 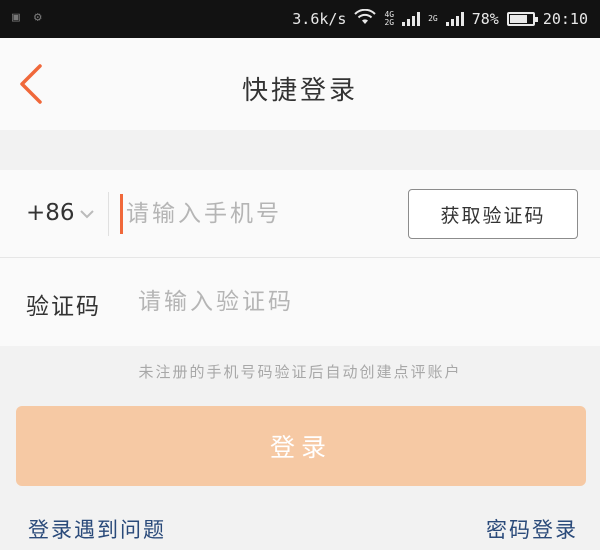 I want to click on network-type-tag: 4G 2G, so click(x=389, y=18).